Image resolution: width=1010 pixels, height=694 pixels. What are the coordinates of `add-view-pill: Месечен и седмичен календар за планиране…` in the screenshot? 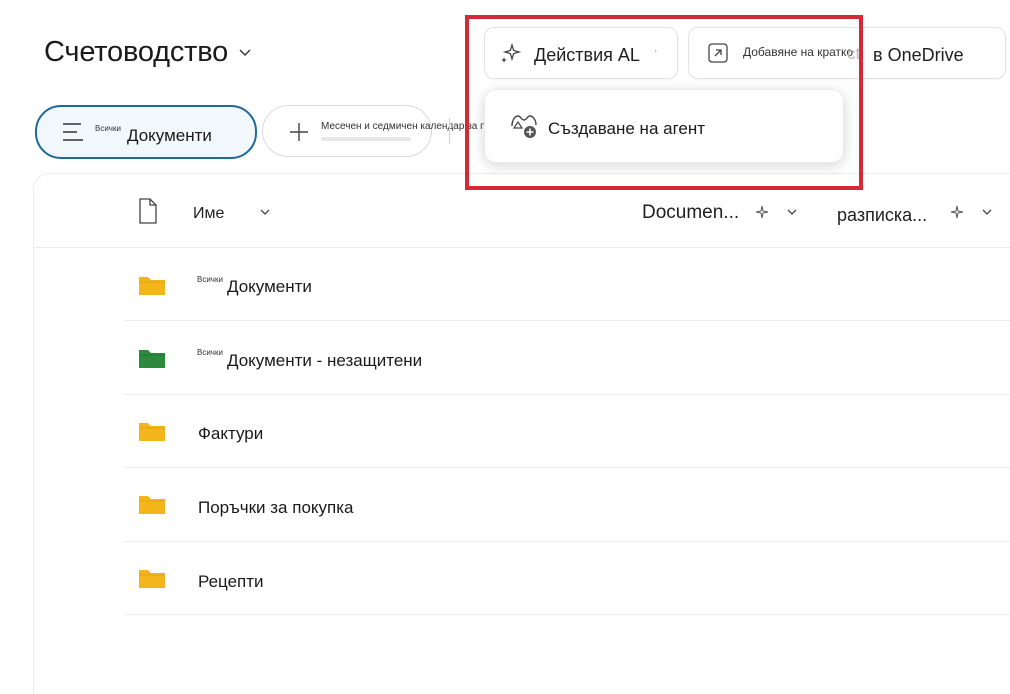 It's located at (408, 131).